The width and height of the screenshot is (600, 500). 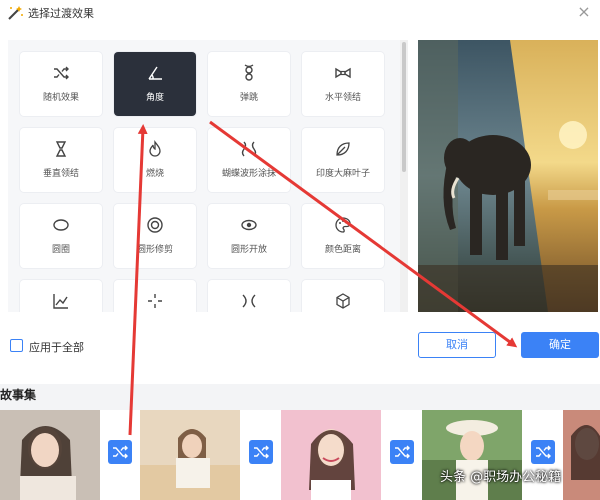 What do you see at coordinates (343, 225) in the screenshot?
I see `palette-icon` at bounding box center [343, 225].